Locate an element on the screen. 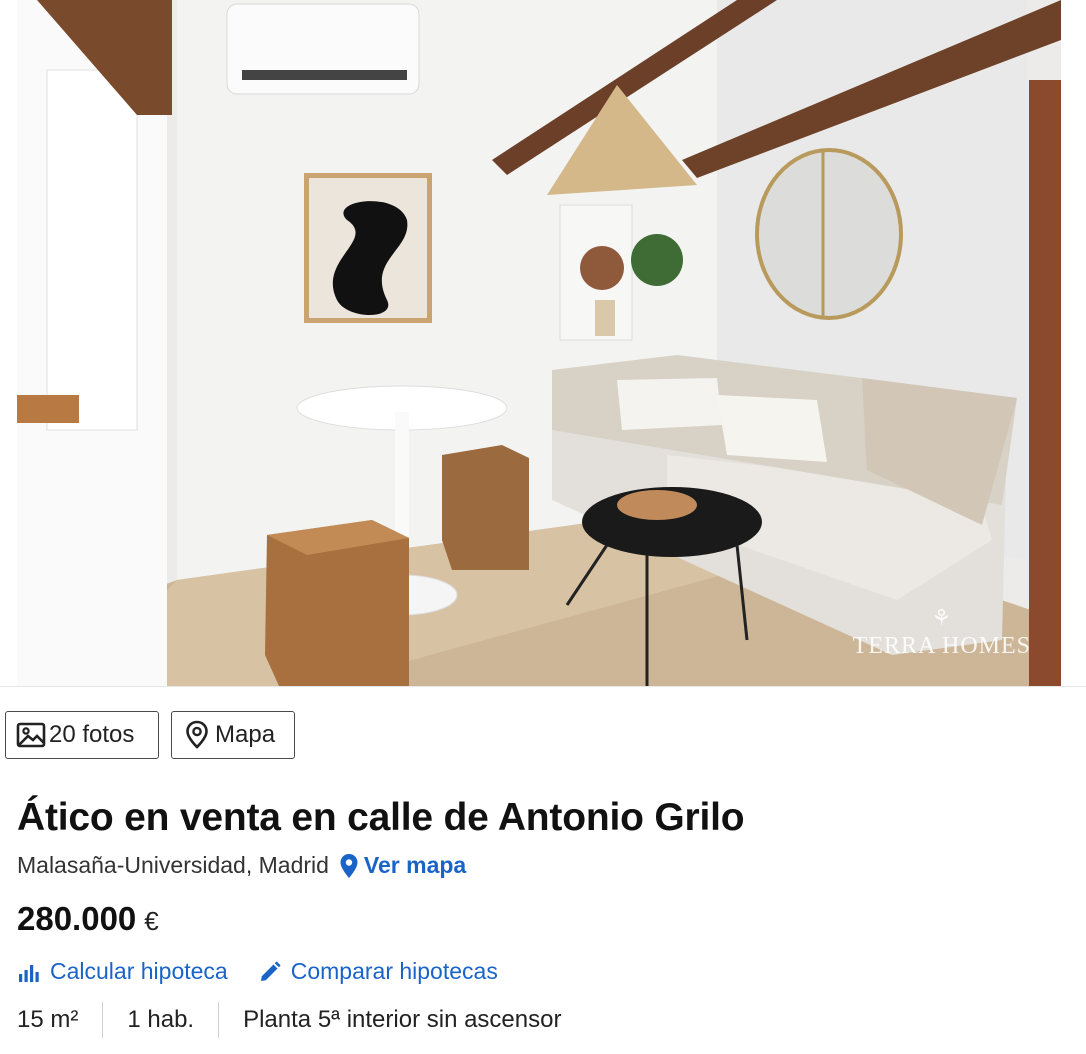  feature-rooms: 1 hab. is located at coordinates (160, 1020).